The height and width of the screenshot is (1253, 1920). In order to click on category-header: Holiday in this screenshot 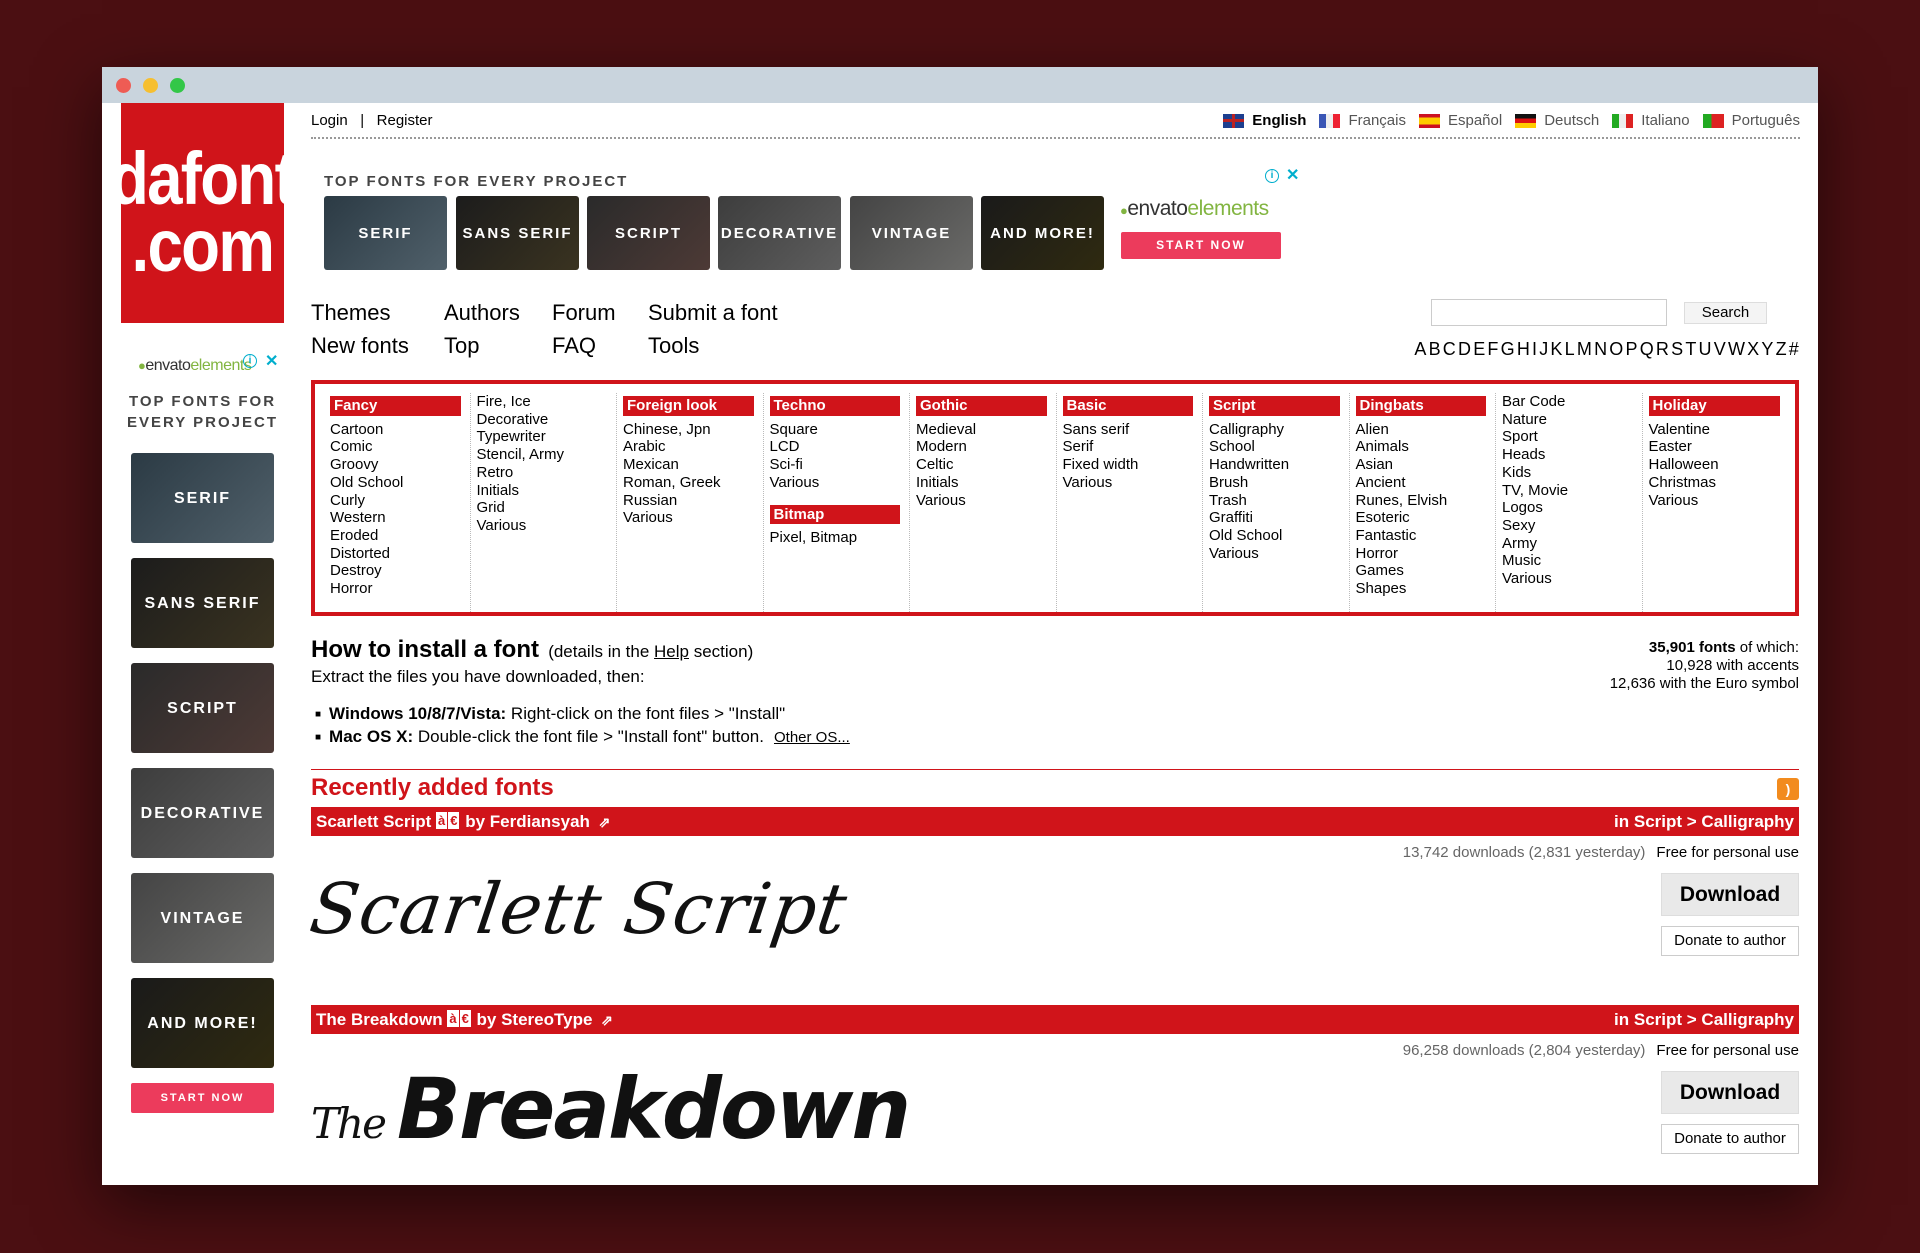, I will do `click(1714, 406)`.